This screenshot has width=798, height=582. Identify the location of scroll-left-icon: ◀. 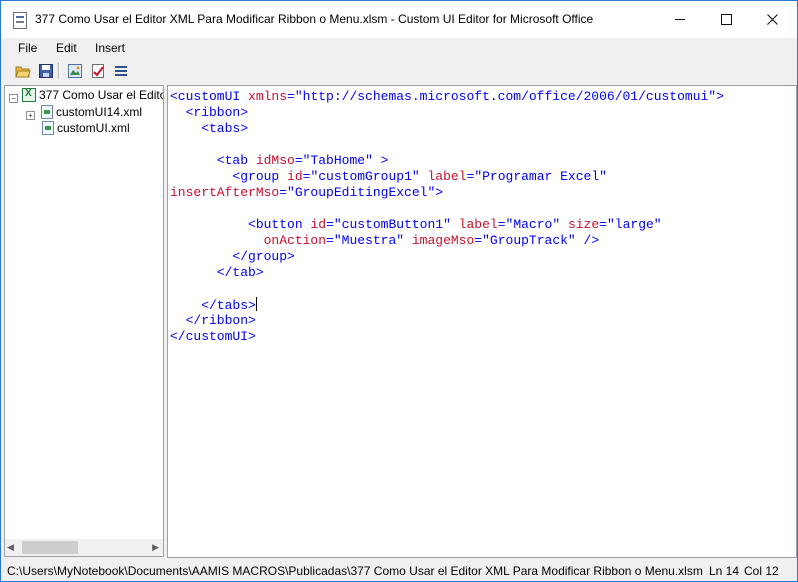
(10, 547).